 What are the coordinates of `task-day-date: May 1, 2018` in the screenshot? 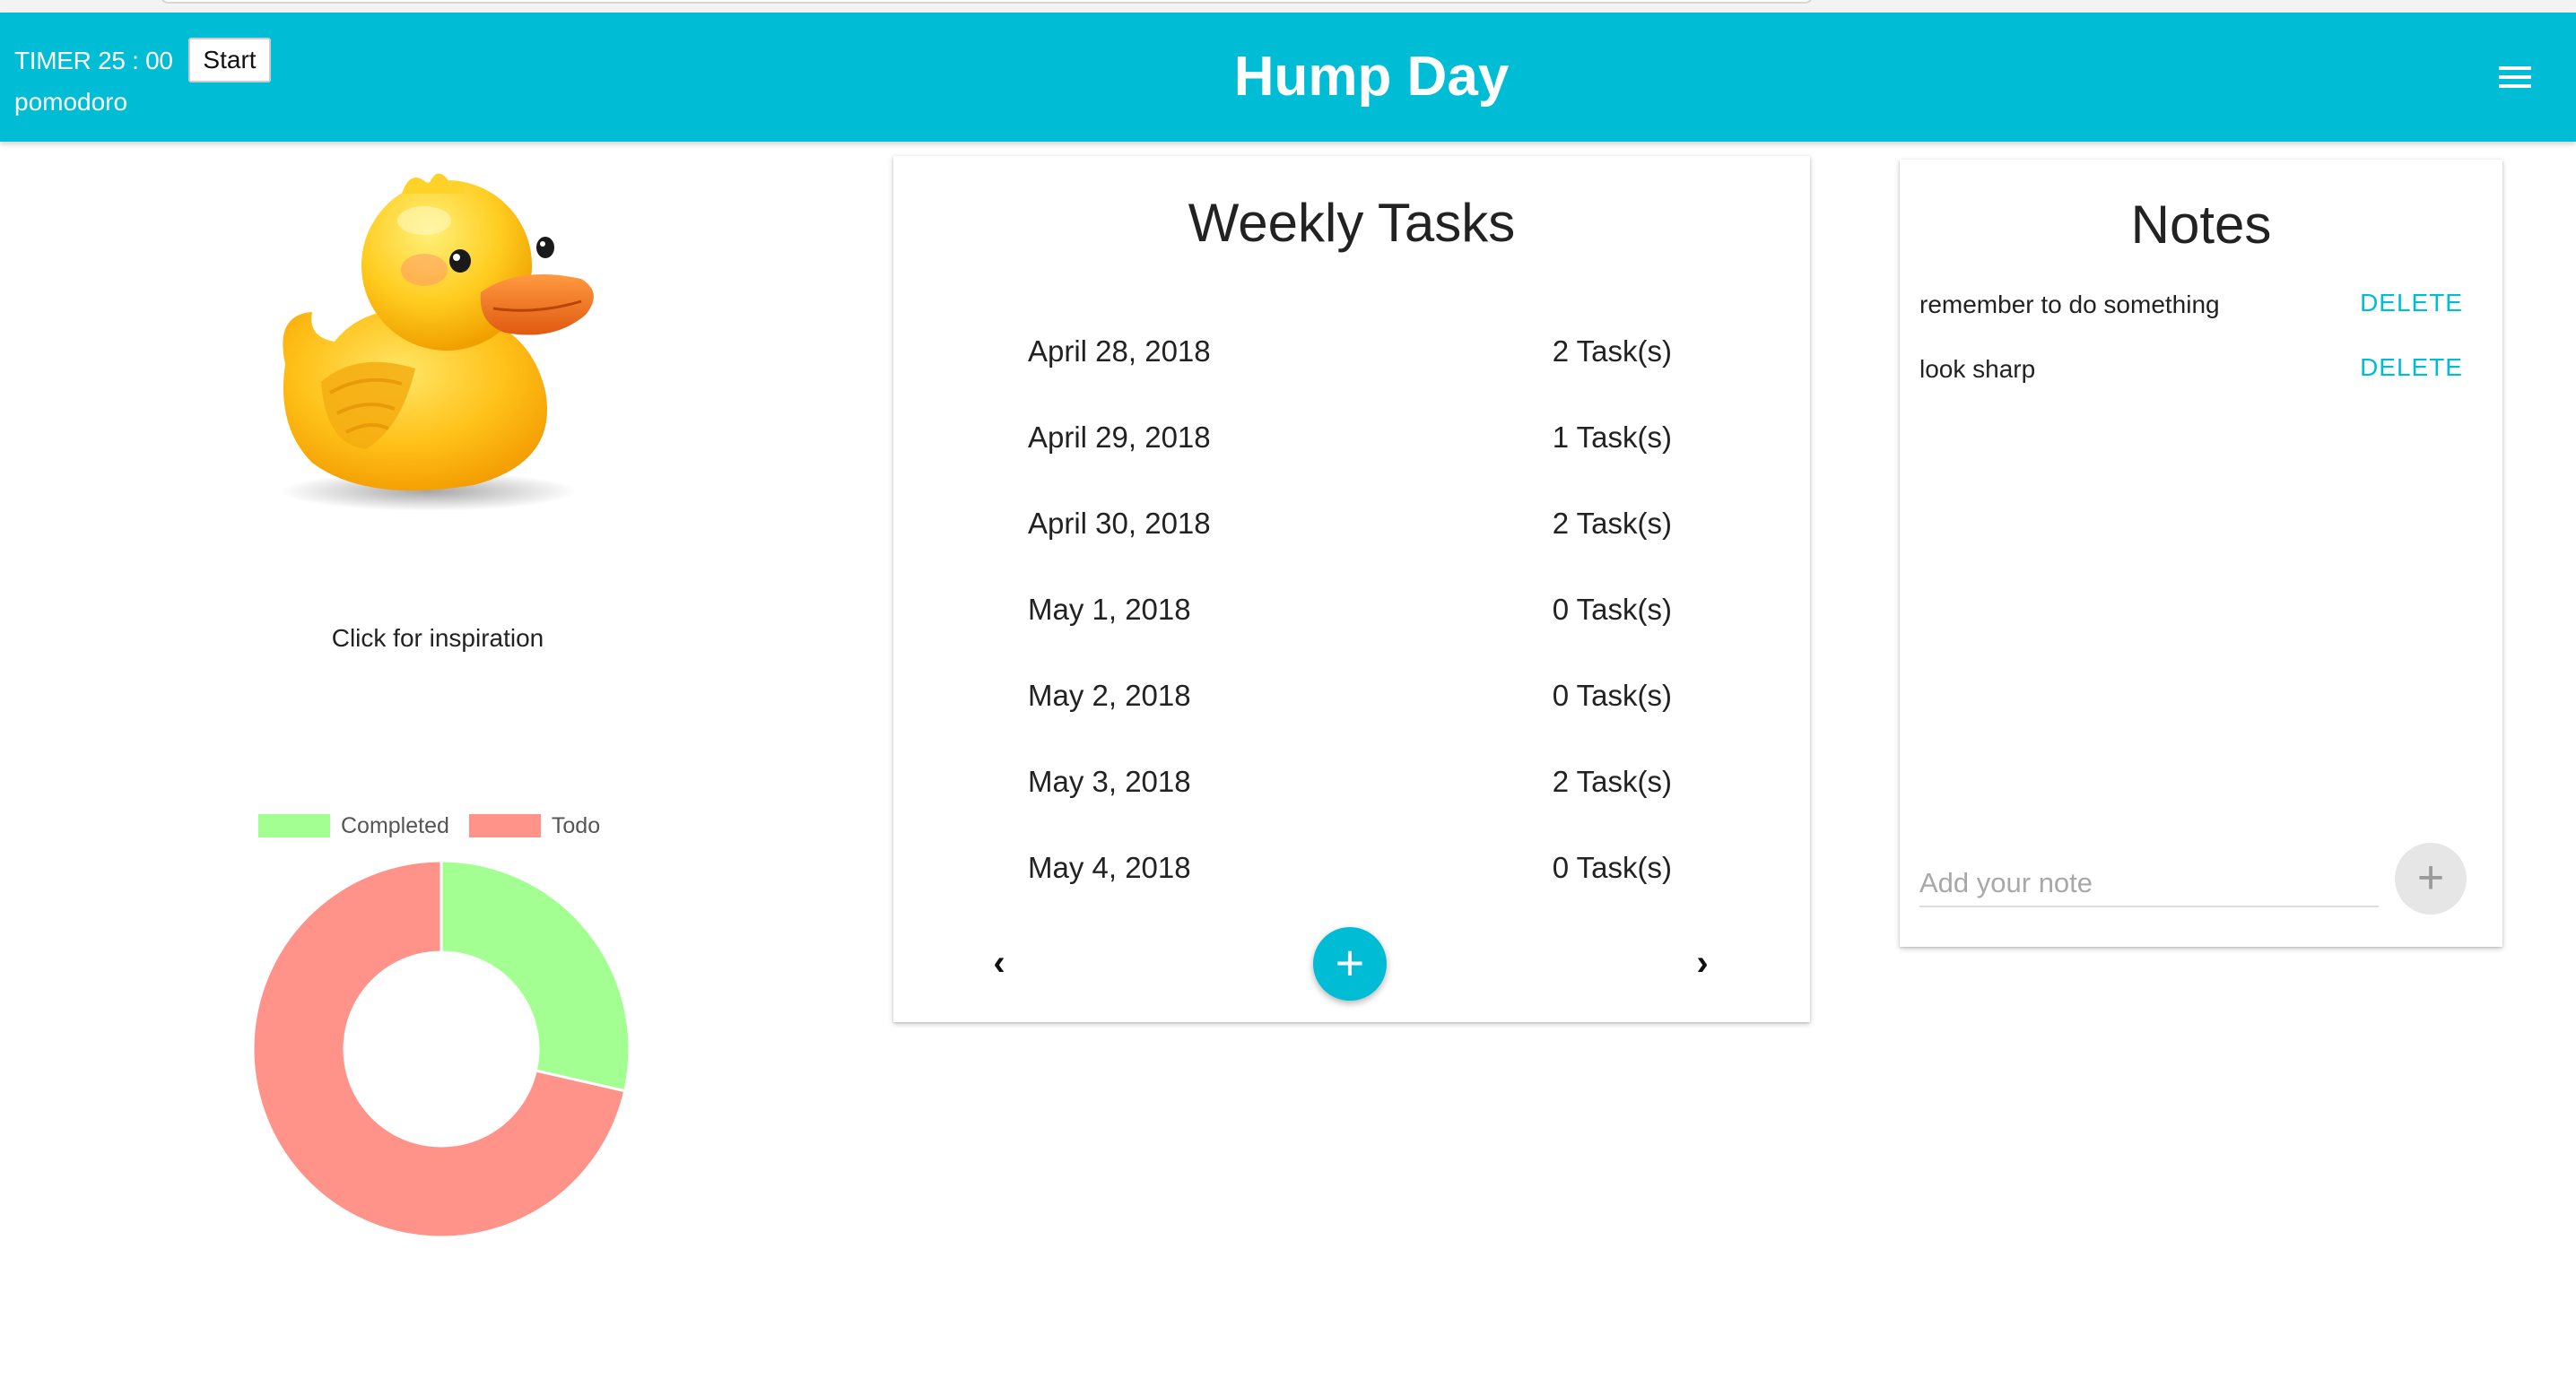 It's located at (1109, 610).